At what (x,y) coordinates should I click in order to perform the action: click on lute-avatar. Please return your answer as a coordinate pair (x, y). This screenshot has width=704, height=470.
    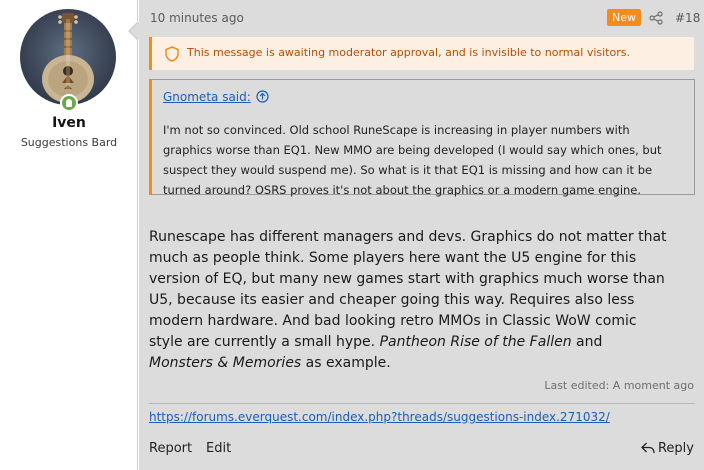
    Looking at the image, I should click on (68, 58).